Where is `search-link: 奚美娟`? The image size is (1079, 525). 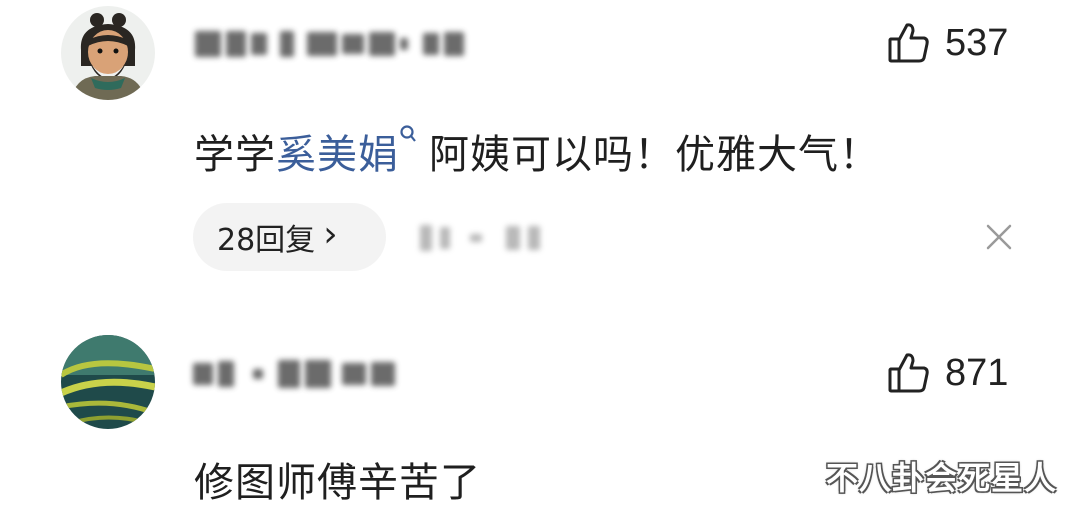 search-link: 奚美娟 is located at coordinates (337, 155).